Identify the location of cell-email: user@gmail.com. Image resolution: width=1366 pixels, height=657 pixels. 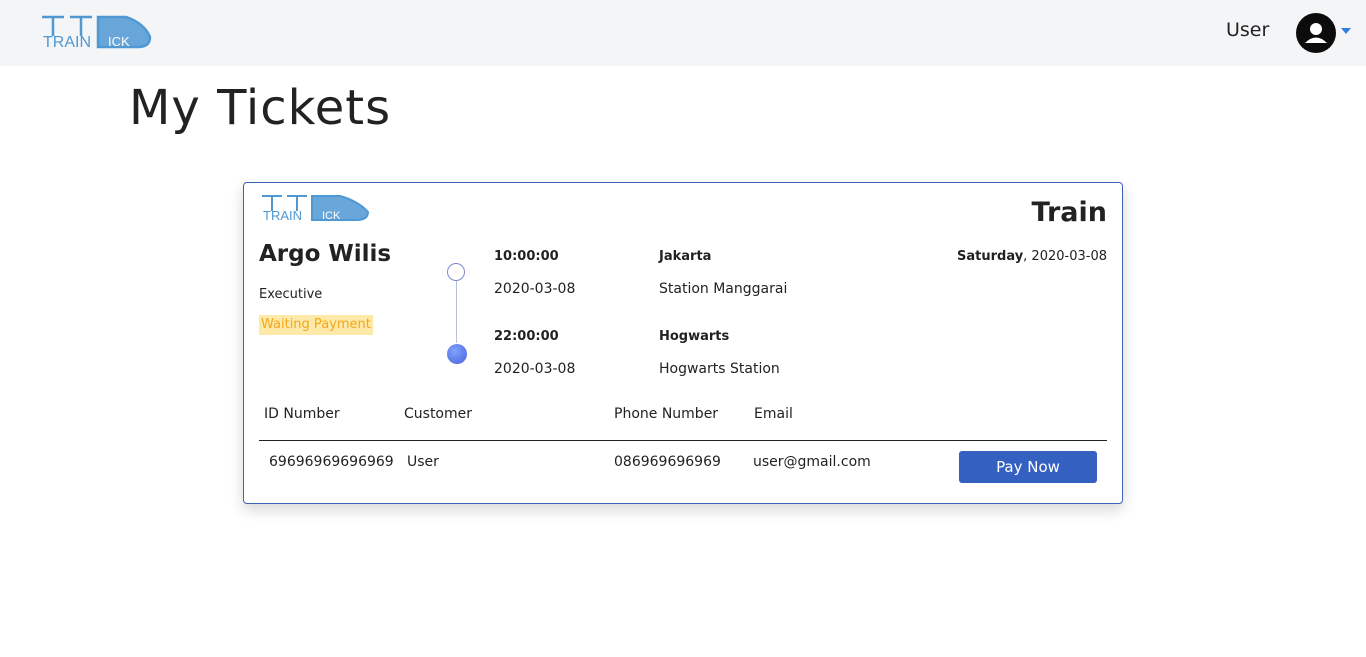
(812, 462).